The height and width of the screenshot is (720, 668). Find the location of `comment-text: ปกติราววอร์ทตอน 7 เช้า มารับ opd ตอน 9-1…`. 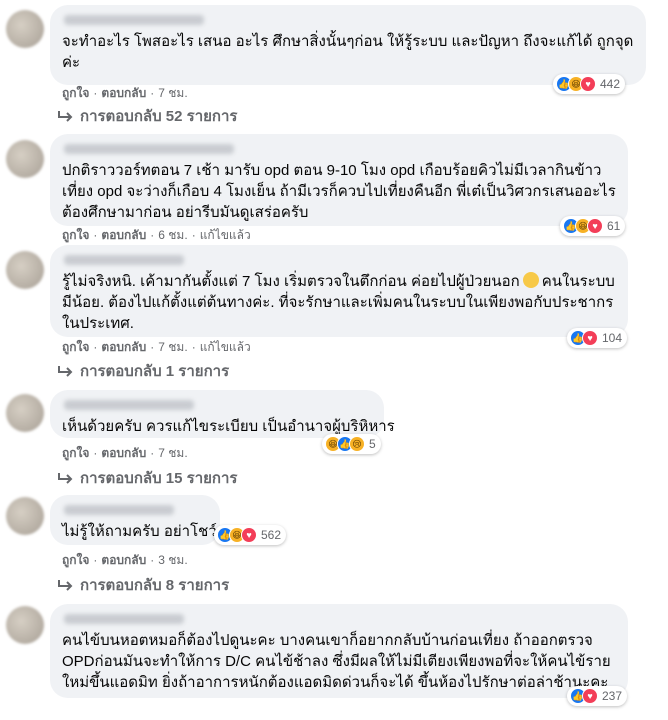

comment-text: ปกติราววอร์ทตอน 7 เช้า มารับ opd ตอน 9-1… is located at coordinates (339, 191).